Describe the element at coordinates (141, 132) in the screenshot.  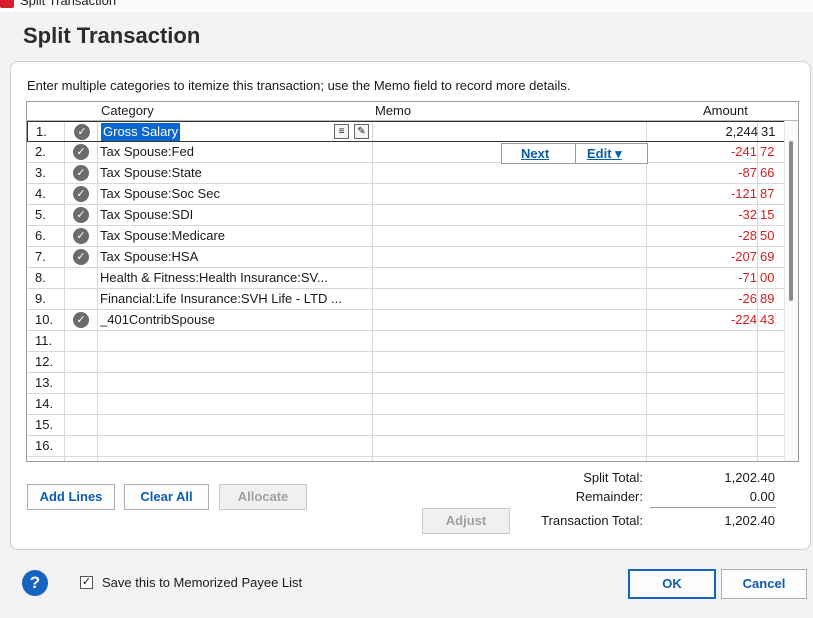
I see `category-input: Gross Salary` at that location.